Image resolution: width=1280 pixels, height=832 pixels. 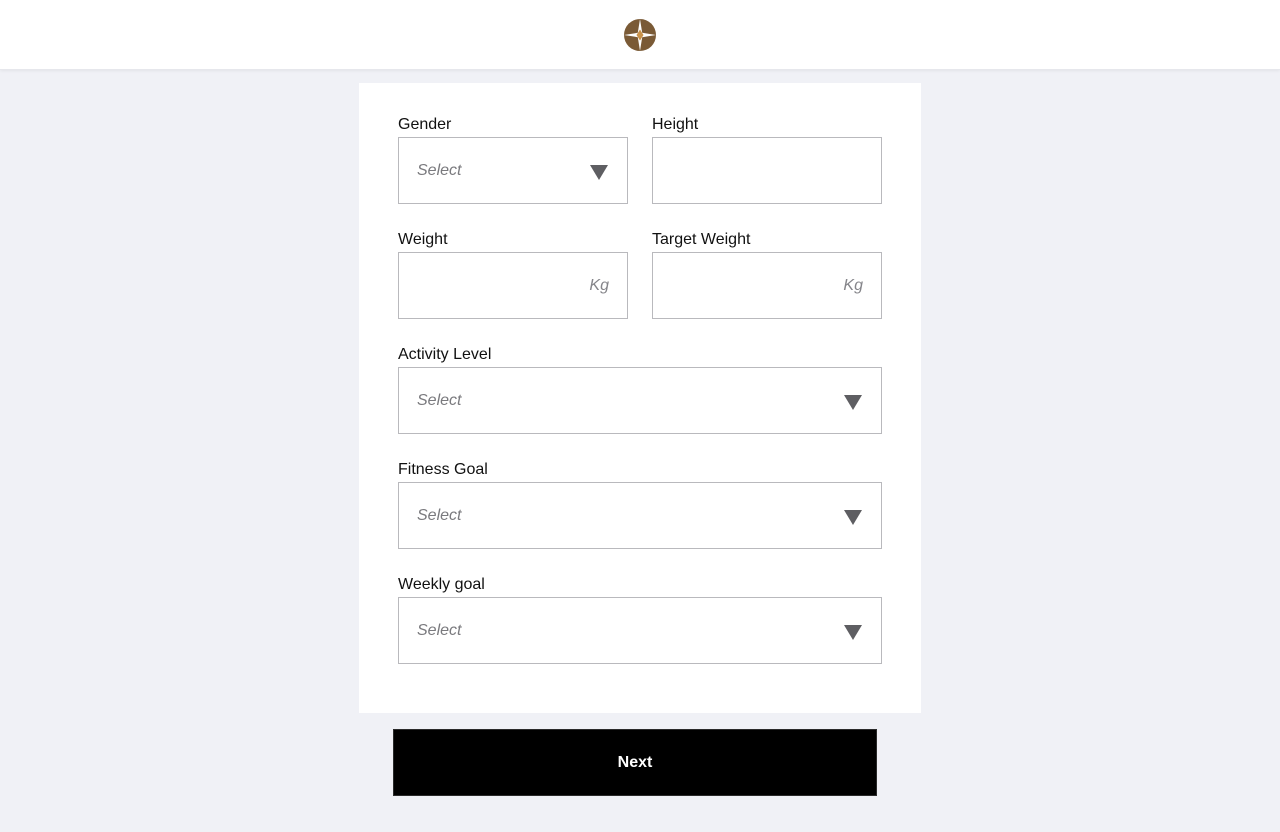 I want to click on fitness-goal-placeholder: Select, so click(x=439, y=515).